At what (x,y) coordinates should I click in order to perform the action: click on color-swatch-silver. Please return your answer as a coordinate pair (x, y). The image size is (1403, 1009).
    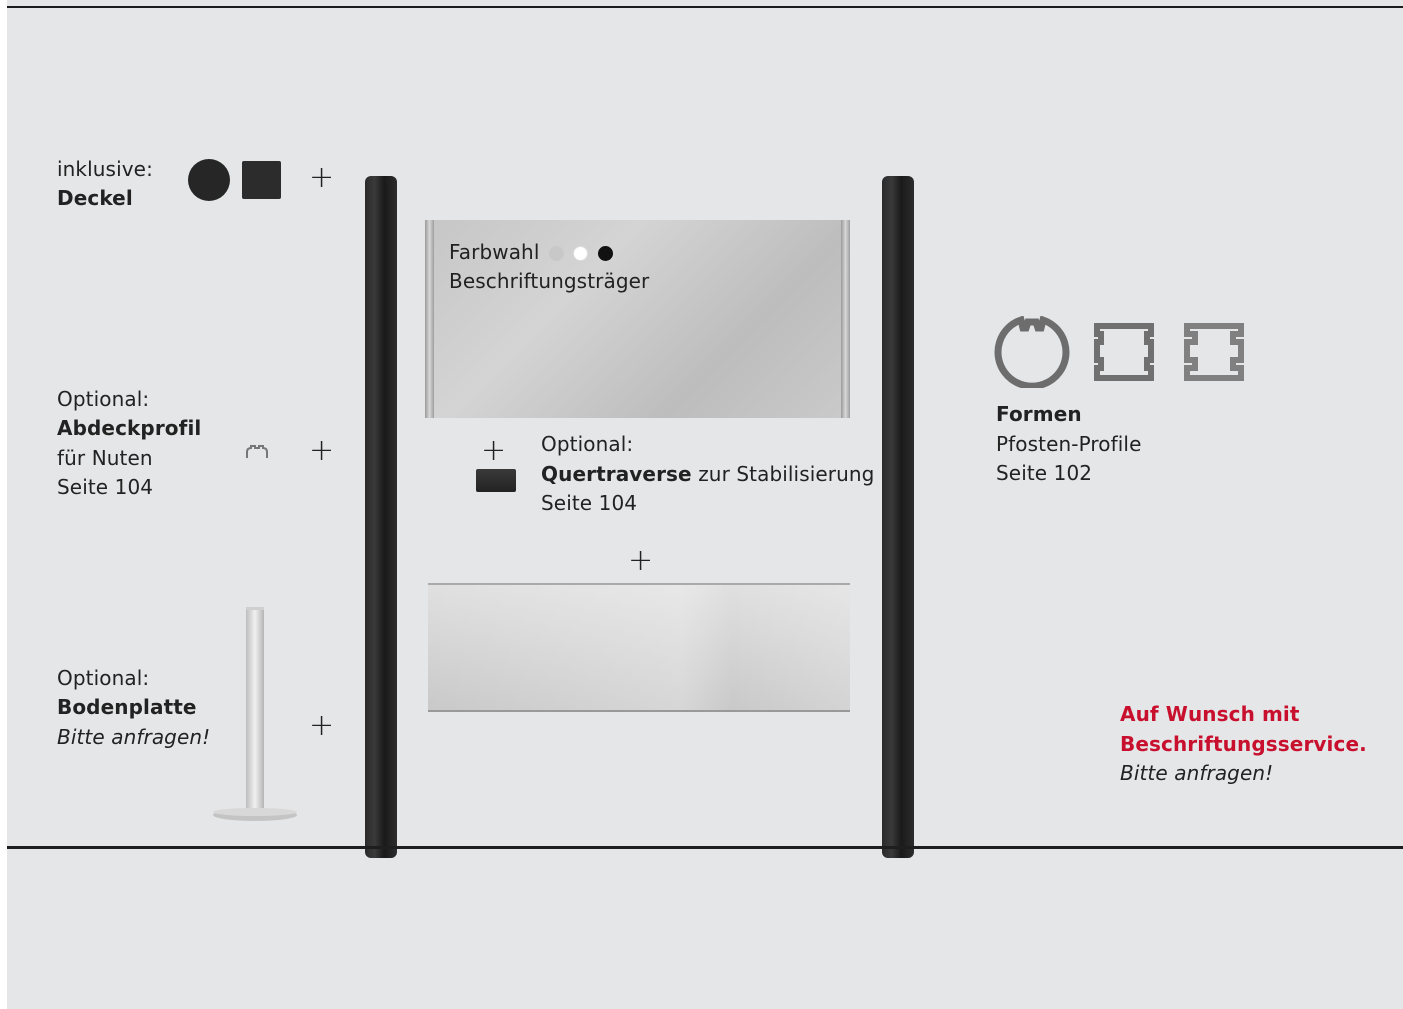
    Looking at the image, I should click on (556, 253).